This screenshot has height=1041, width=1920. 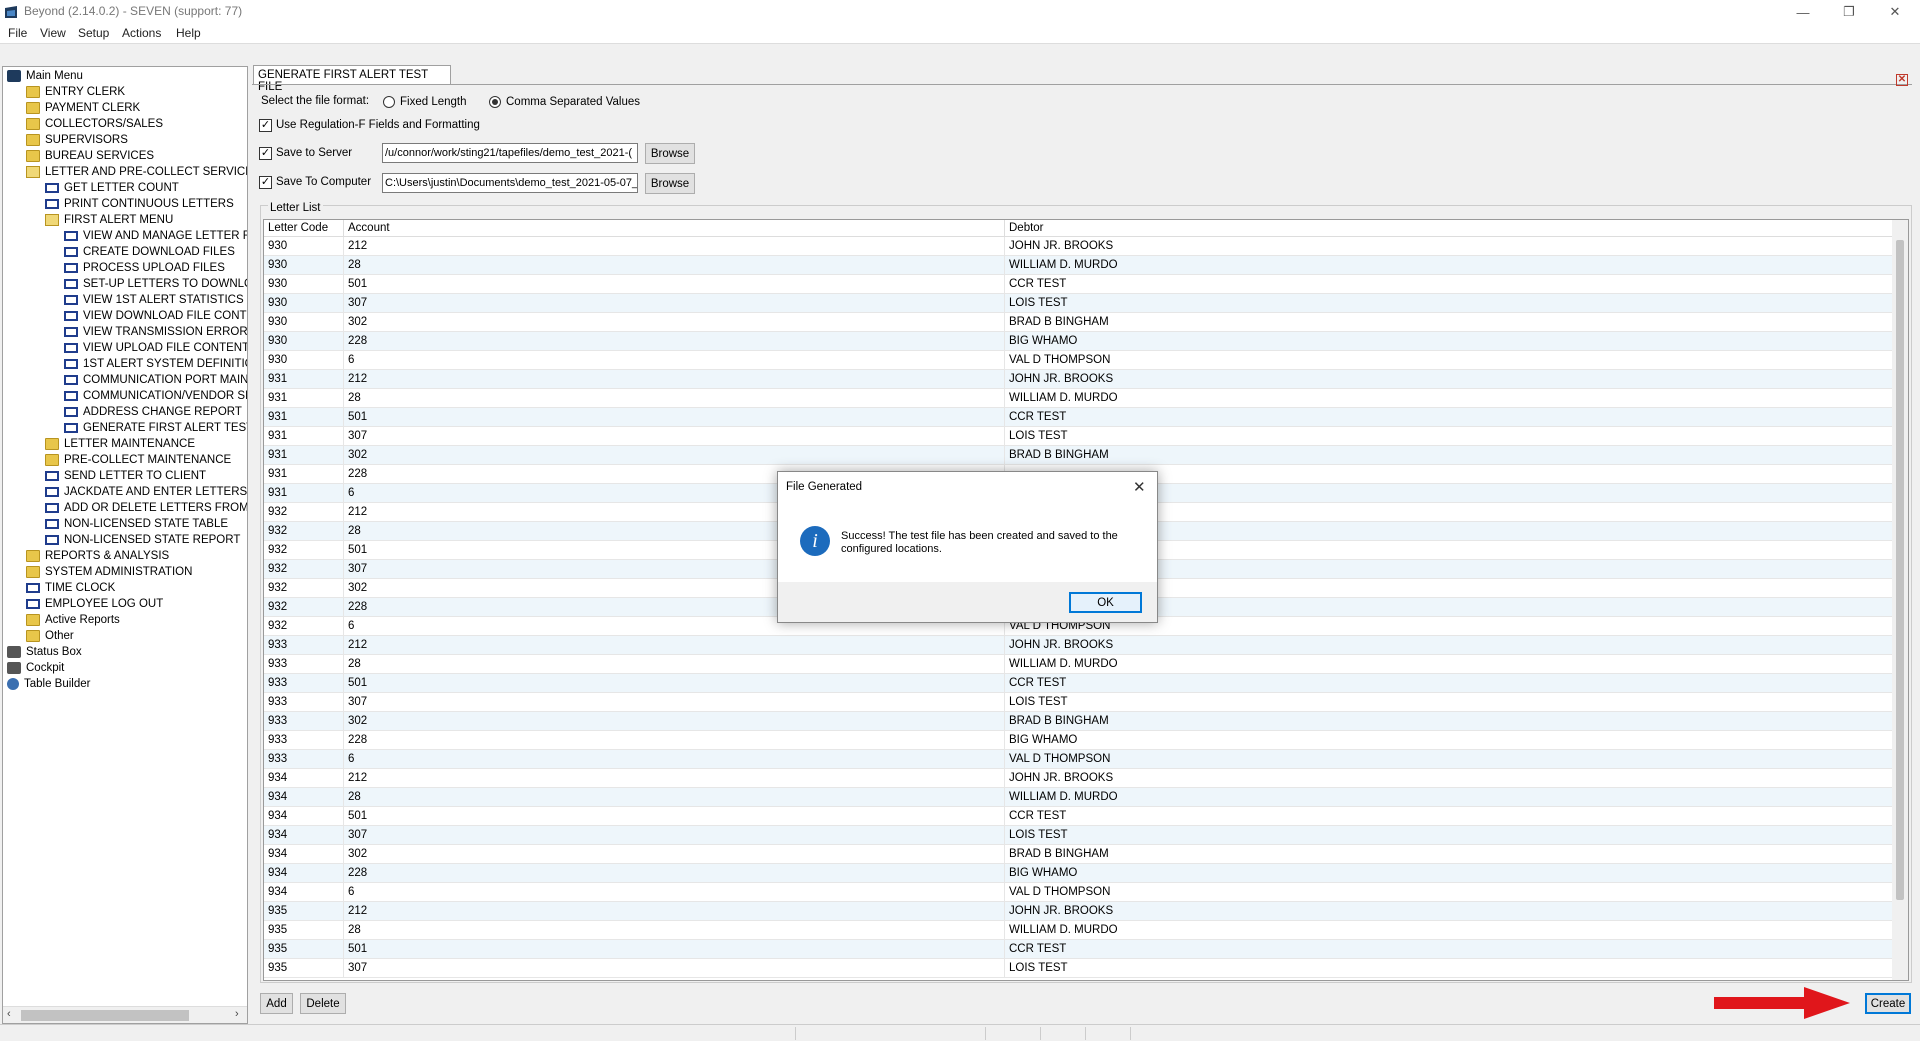 I want to click on tree-item-create-download-files: CREATE DOWNLOAD FILES, so click(x=149, y=252).